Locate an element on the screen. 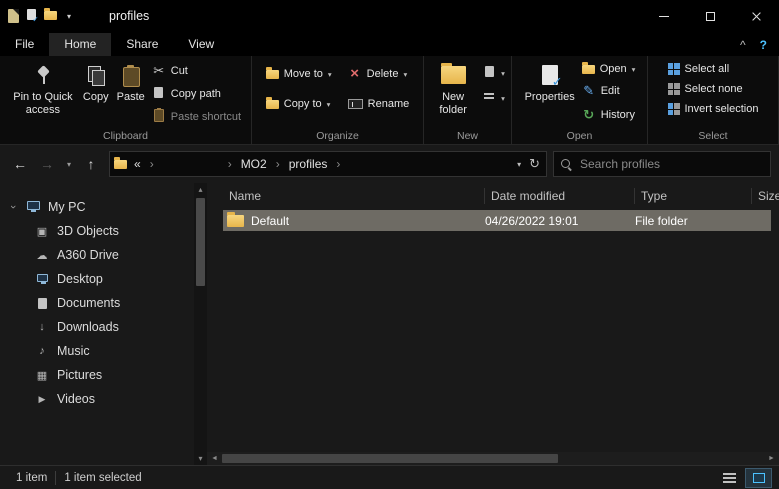 The image size is (779, 489). select-all-button: Select all is located at coordinates (699, 69).